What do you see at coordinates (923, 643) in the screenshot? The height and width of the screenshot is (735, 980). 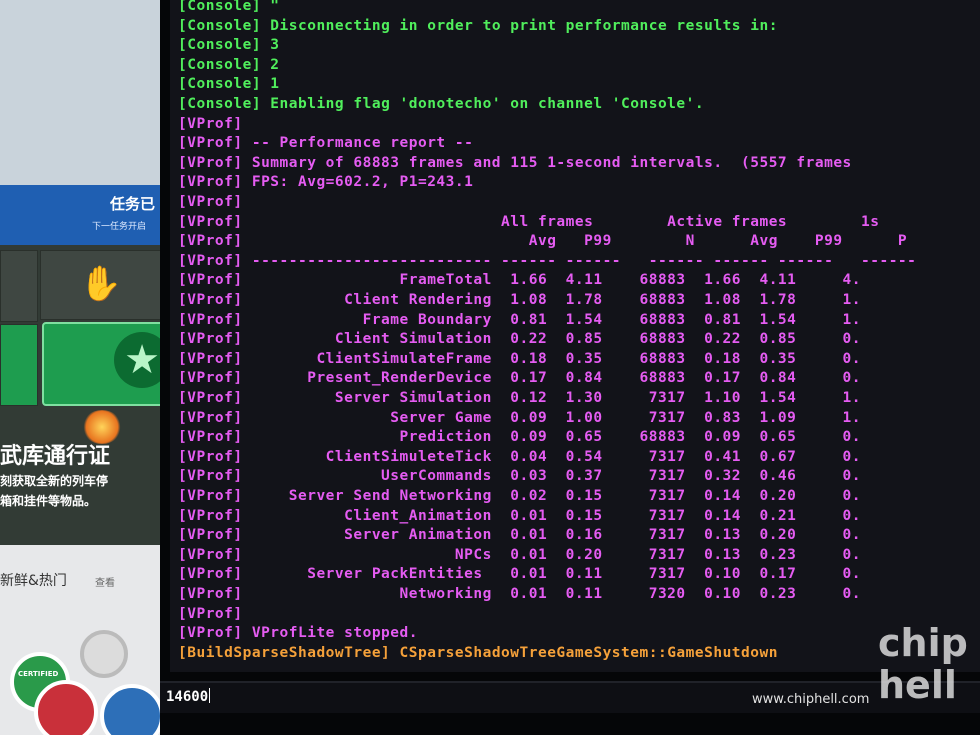 I see `logo-line1: chip` at bounding box center [923, 643].